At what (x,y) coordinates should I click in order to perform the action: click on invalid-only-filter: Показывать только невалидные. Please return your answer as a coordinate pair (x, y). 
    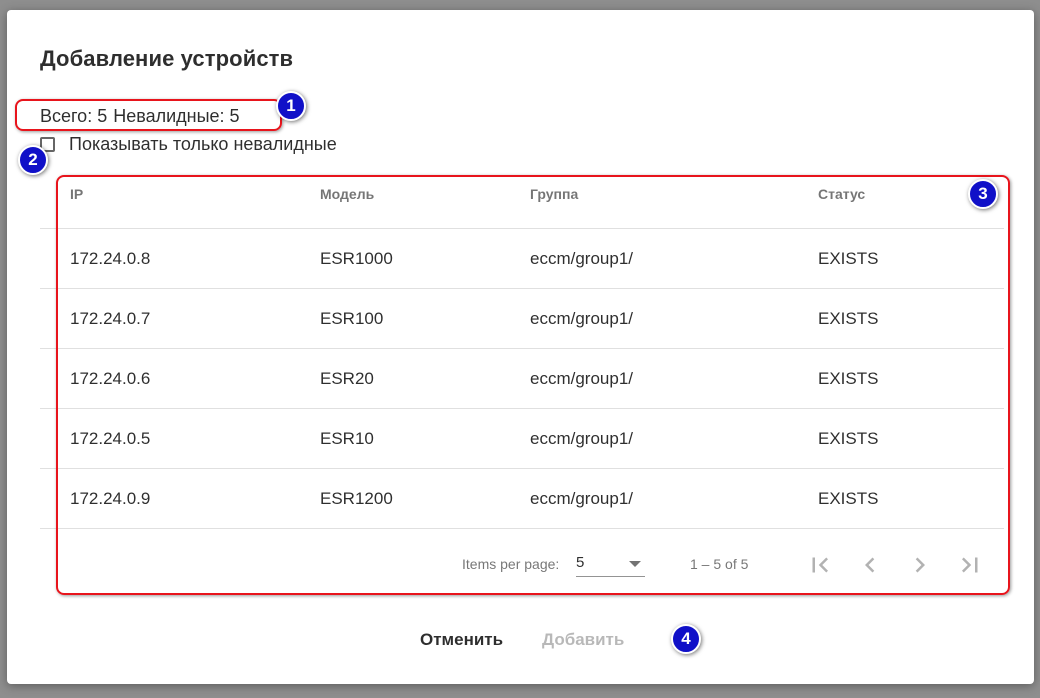
    Looking at the image, I should click on (188, 144).